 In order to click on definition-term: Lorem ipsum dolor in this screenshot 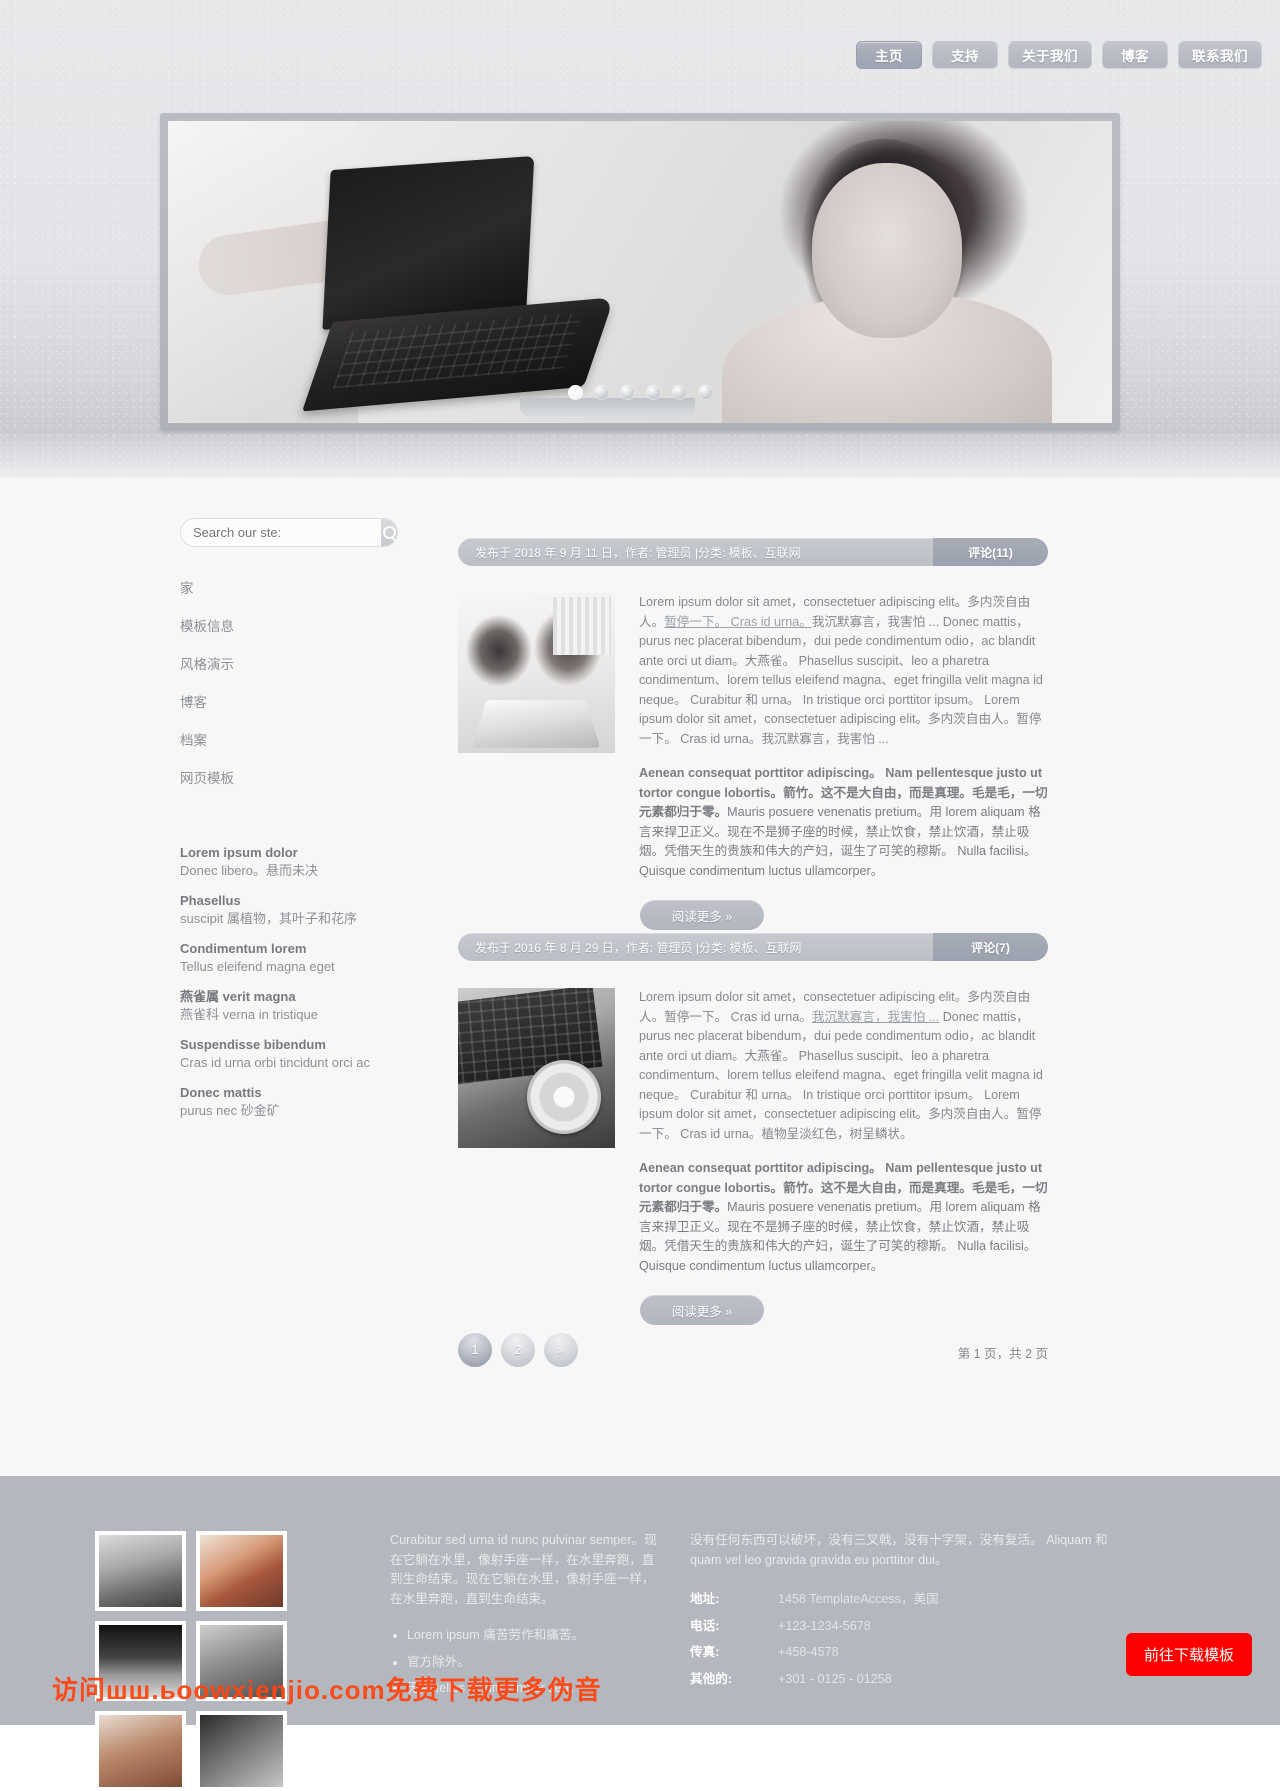, I will do `click(239, 852)`.